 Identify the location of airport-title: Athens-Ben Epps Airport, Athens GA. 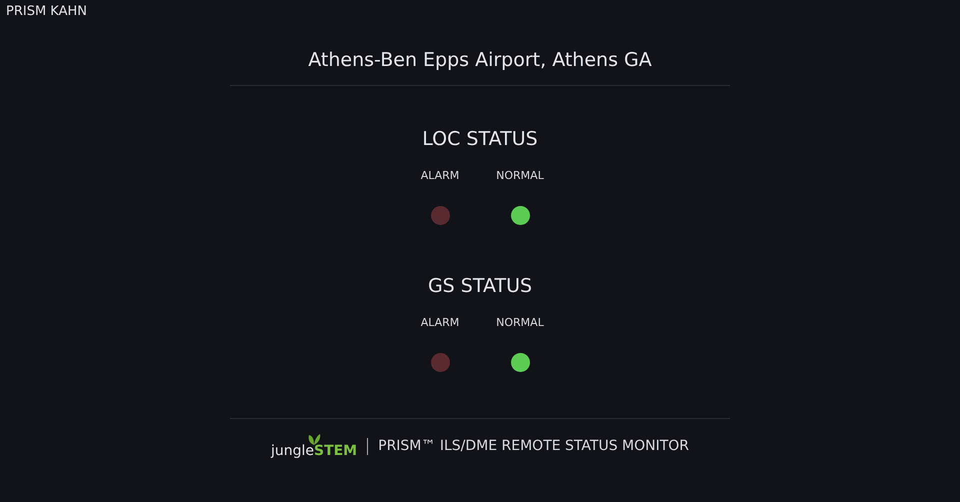
(480, 60).